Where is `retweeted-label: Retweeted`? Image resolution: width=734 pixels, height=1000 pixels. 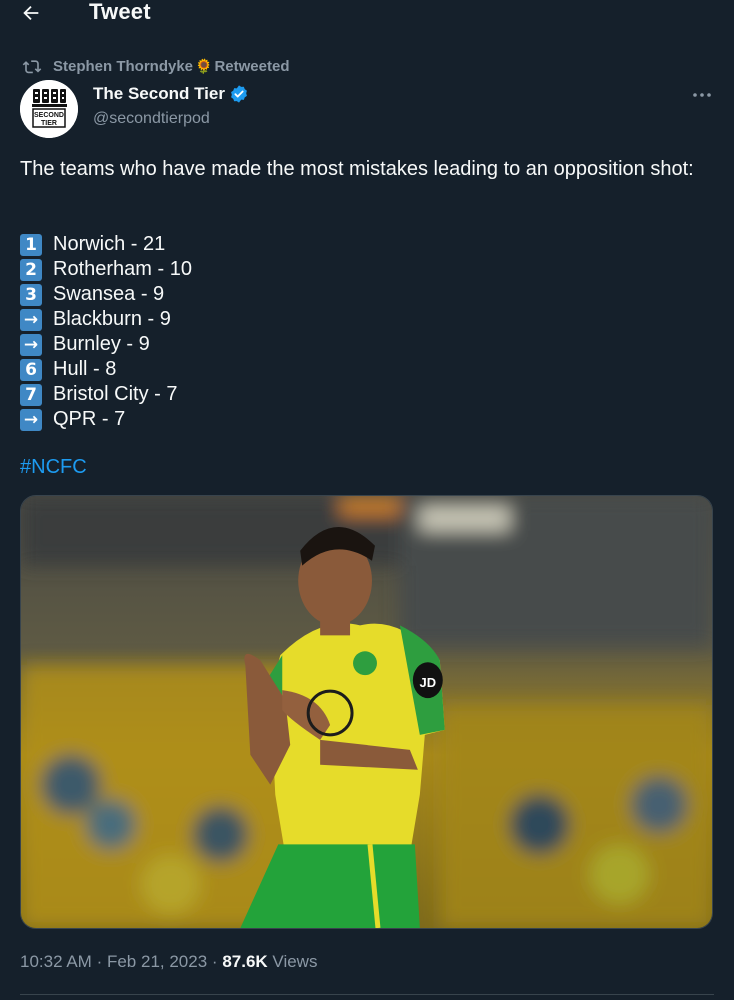
retweeted-label: Retweeted is located at coordinates (252, 66).